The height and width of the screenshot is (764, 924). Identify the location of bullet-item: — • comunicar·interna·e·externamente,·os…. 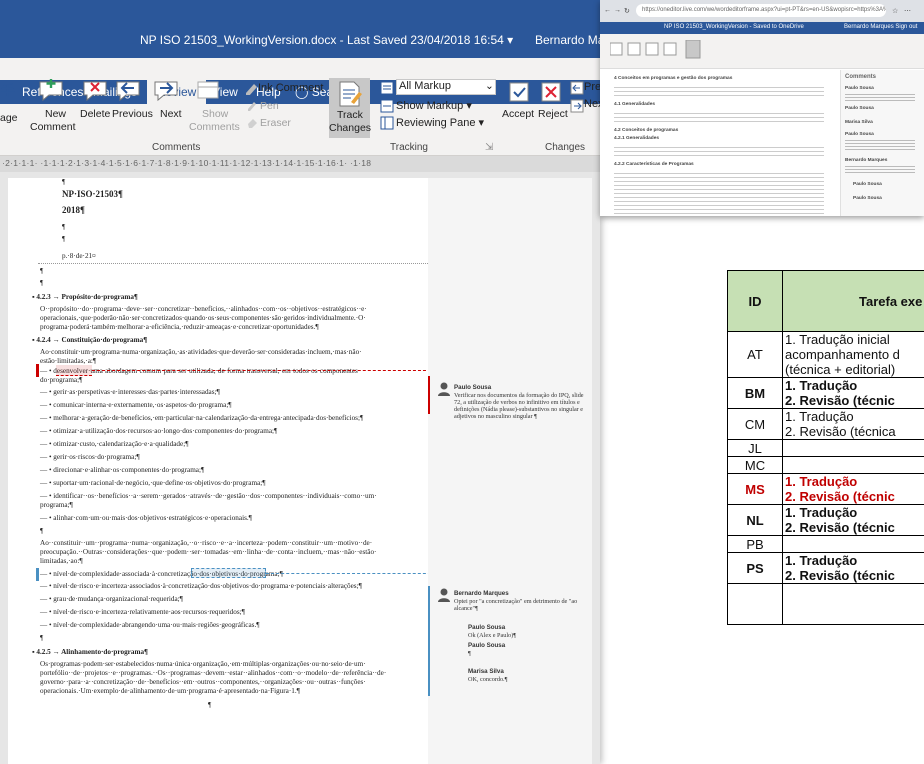
(136, 405).